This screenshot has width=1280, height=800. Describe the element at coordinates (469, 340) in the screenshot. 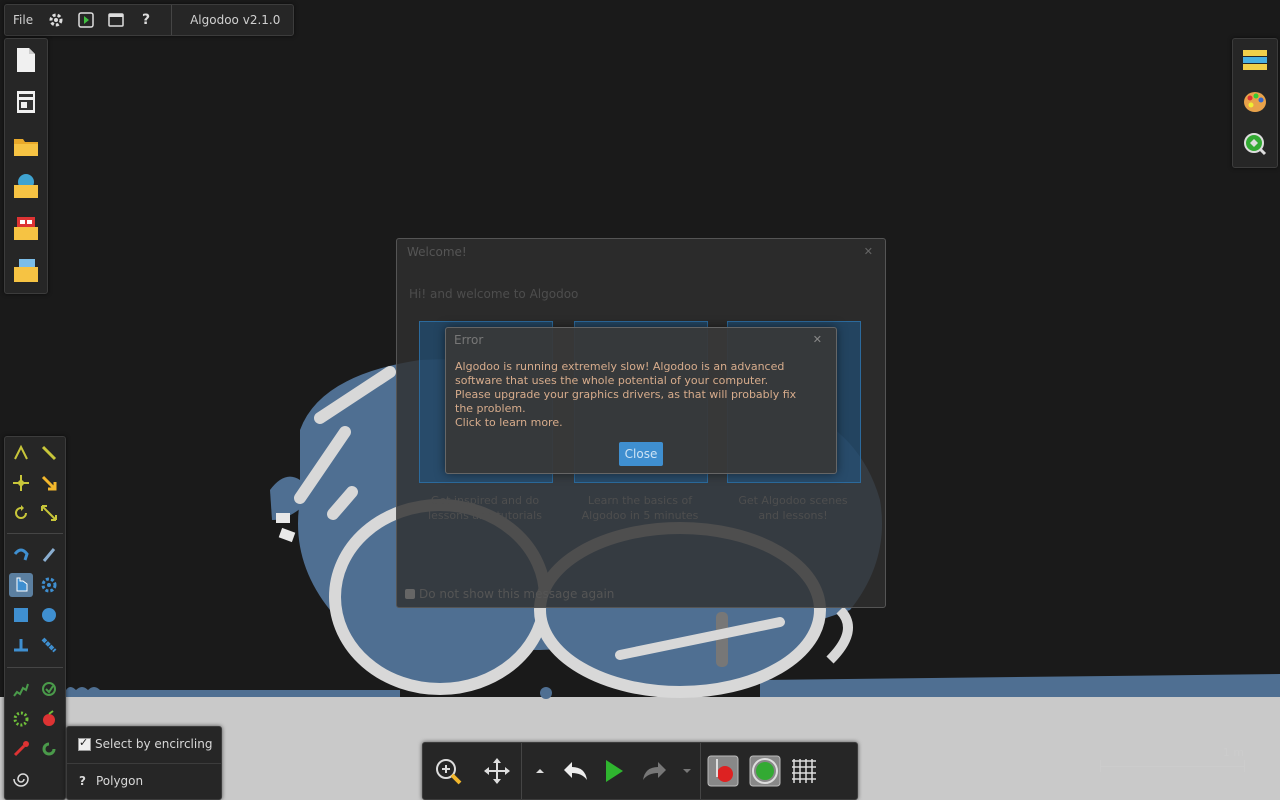

I see `error-title: Error` at that location.